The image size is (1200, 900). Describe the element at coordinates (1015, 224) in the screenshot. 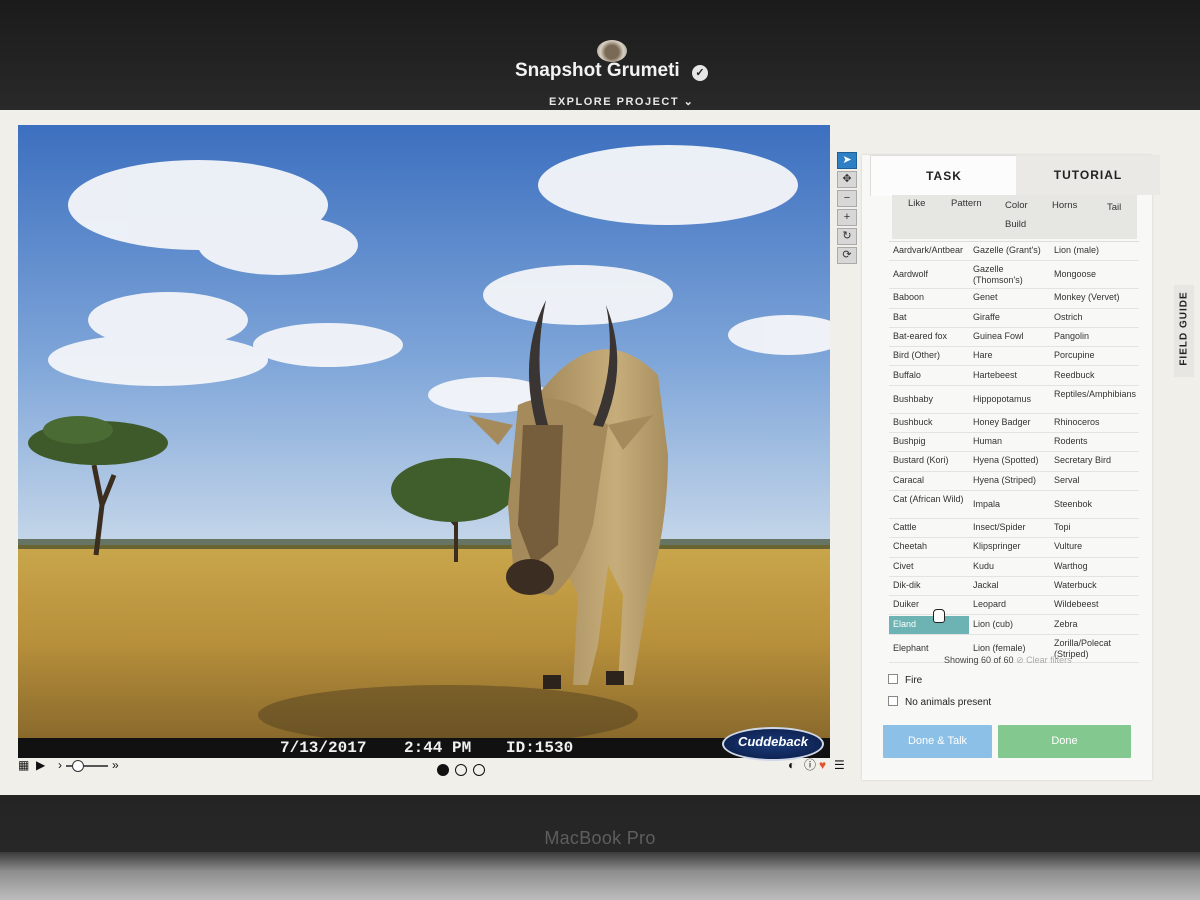

I see `filter-build: Build` at that location.